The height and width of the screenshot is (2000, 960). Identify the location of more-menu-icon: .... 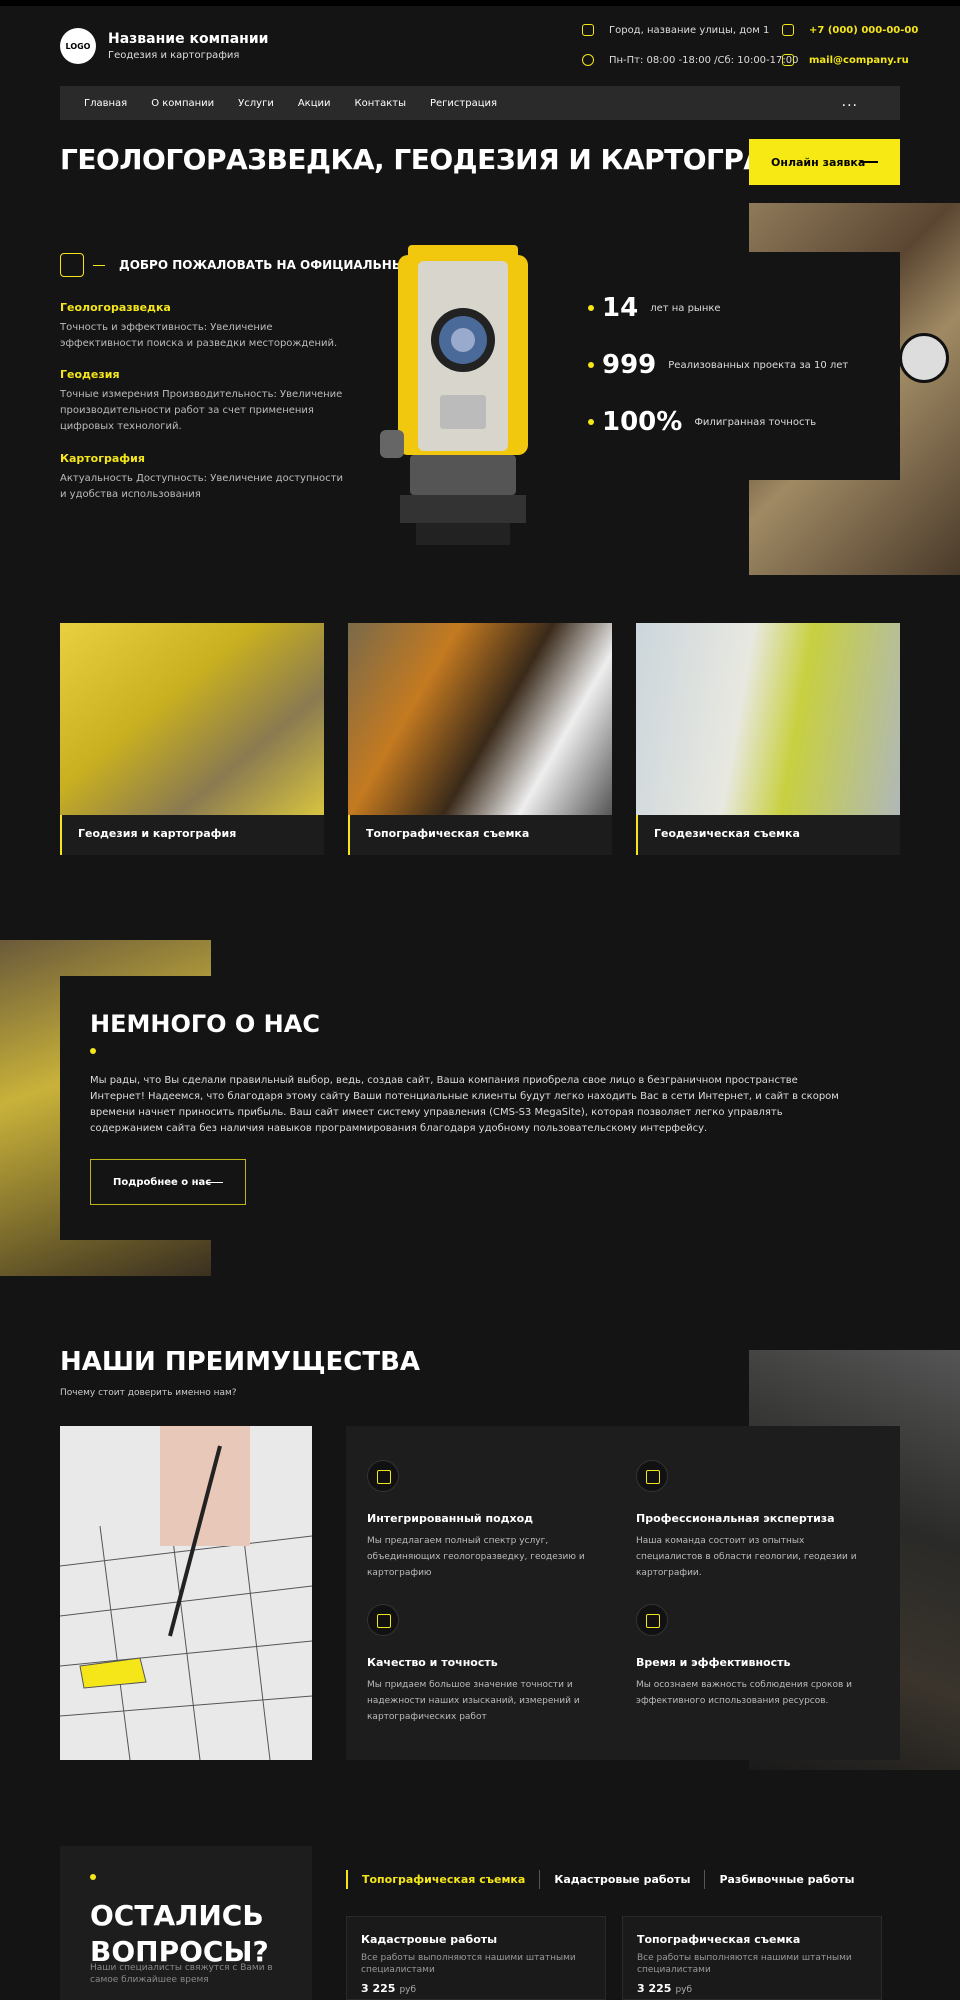
(850, 102).